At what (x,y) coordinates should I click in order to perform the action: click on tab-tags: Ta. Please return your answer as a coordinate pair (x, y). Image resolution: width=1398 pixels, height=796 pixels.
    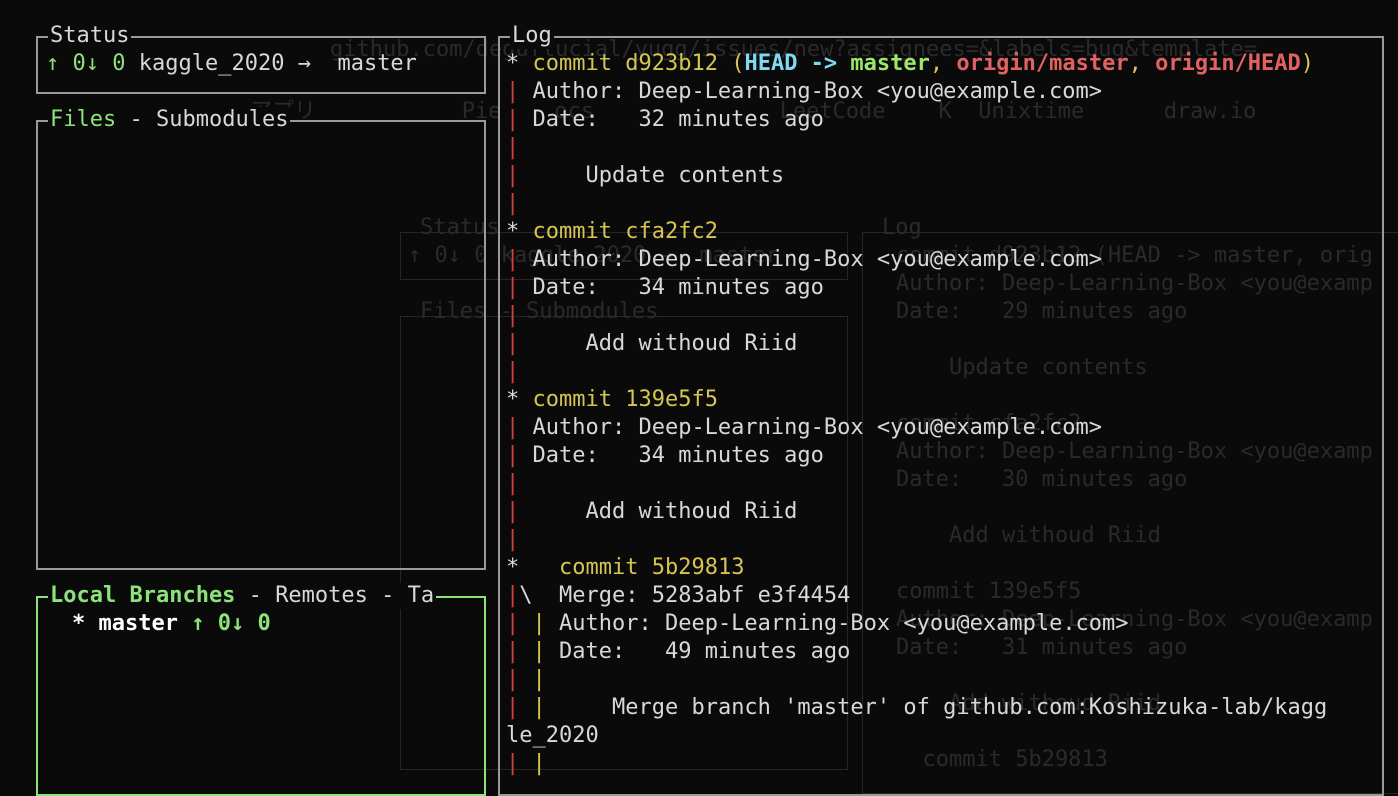
    Looking at the image, I should click on (421, 595).